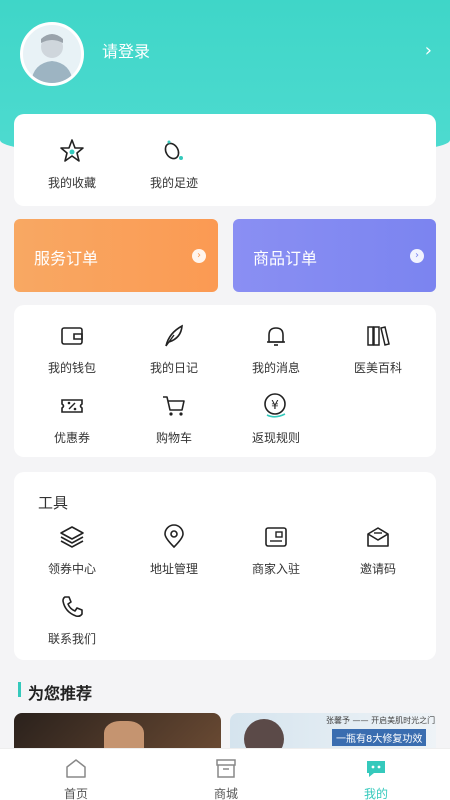 This screenshot has width=450, height=800. Describe the element at coordinates (275, 569) in the screenshot. I see `merchant-label: 商家入驻` at that location.